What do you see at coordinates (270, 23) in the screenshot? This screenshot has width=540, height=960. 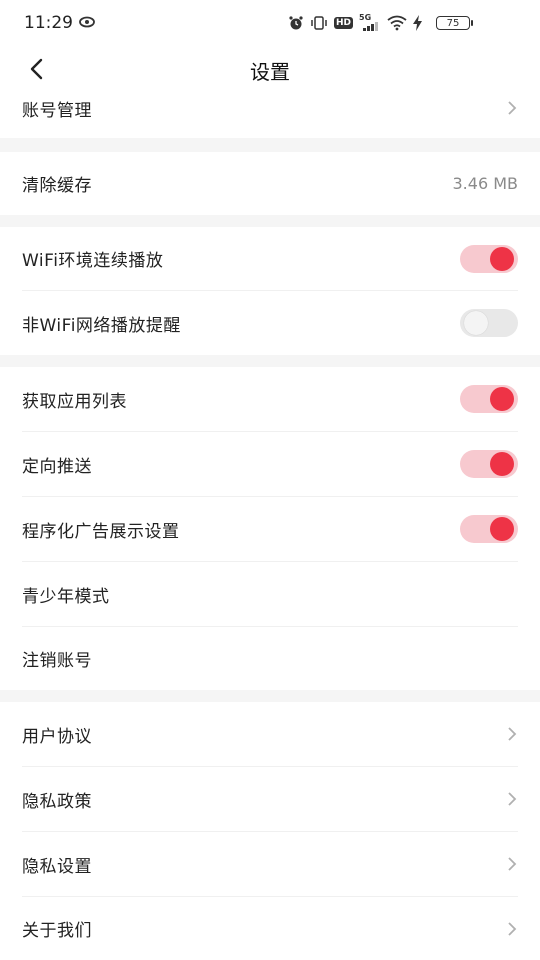 I see `status-bar: 11:29 HD 5G 75` at bounding box center [270, 23].